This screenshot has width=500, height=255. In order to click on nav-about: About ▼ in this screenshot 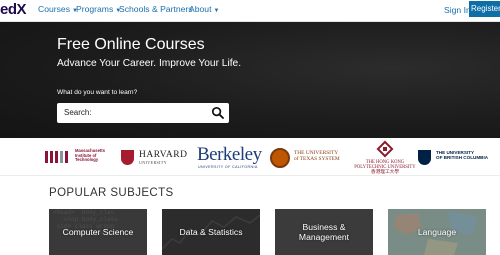, I will do `click(204, 9)`.